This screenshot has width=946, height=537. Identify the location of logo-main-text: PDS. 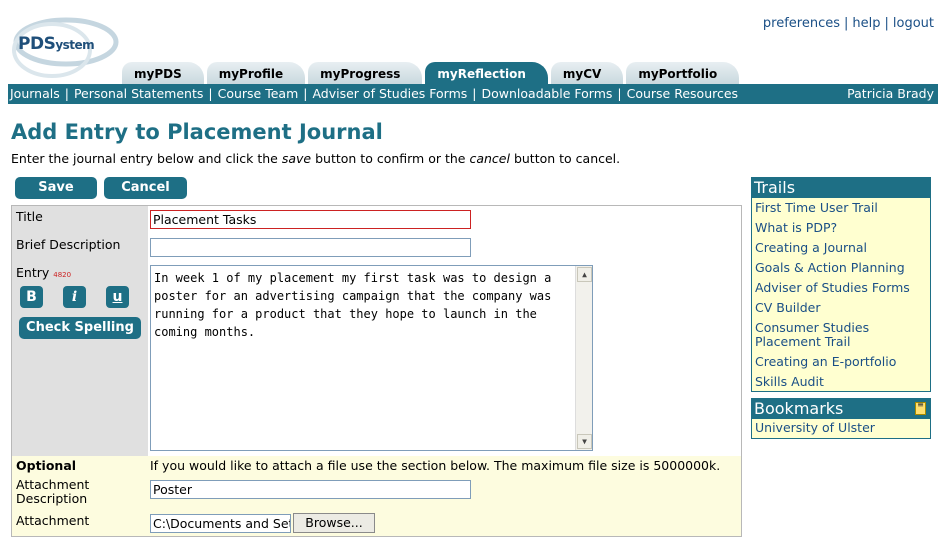
(37, 44).